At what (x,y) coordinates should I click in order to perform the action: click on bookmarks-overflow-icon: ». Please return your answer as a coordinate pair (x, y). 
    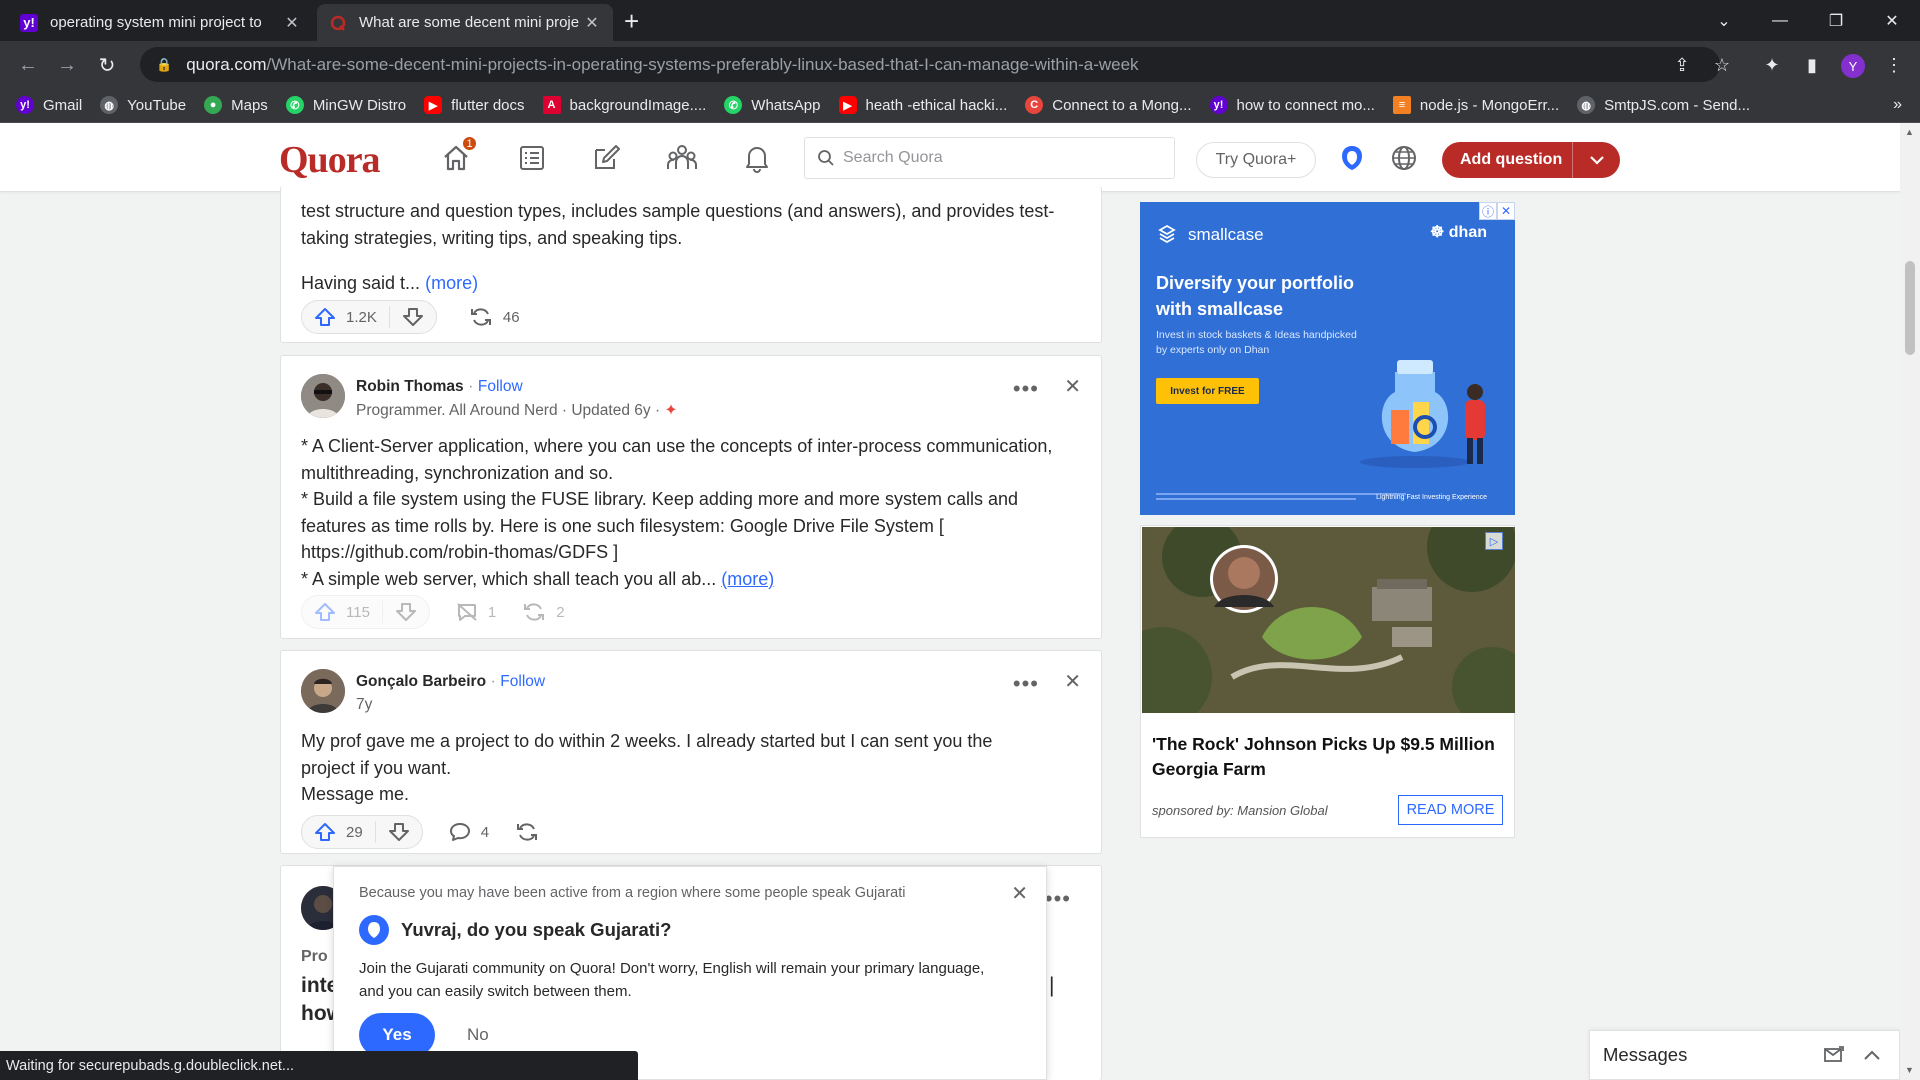
    Looking at the image, I should click on (1897, 105).